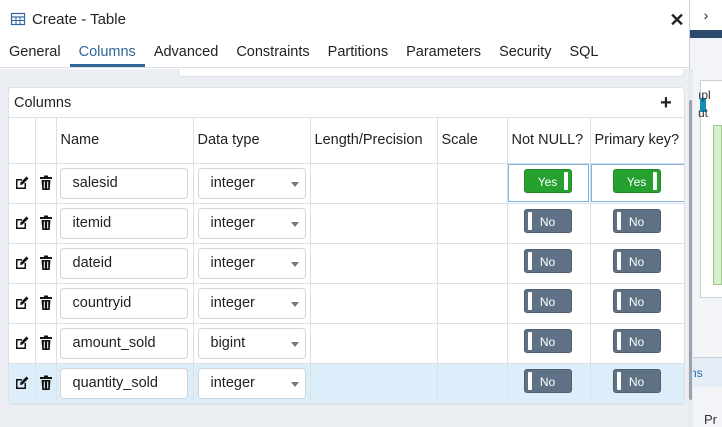 The width and height of the screenshot is (722, 427). I want to click on column-name-input: quantity_sold, so click(123, 383).